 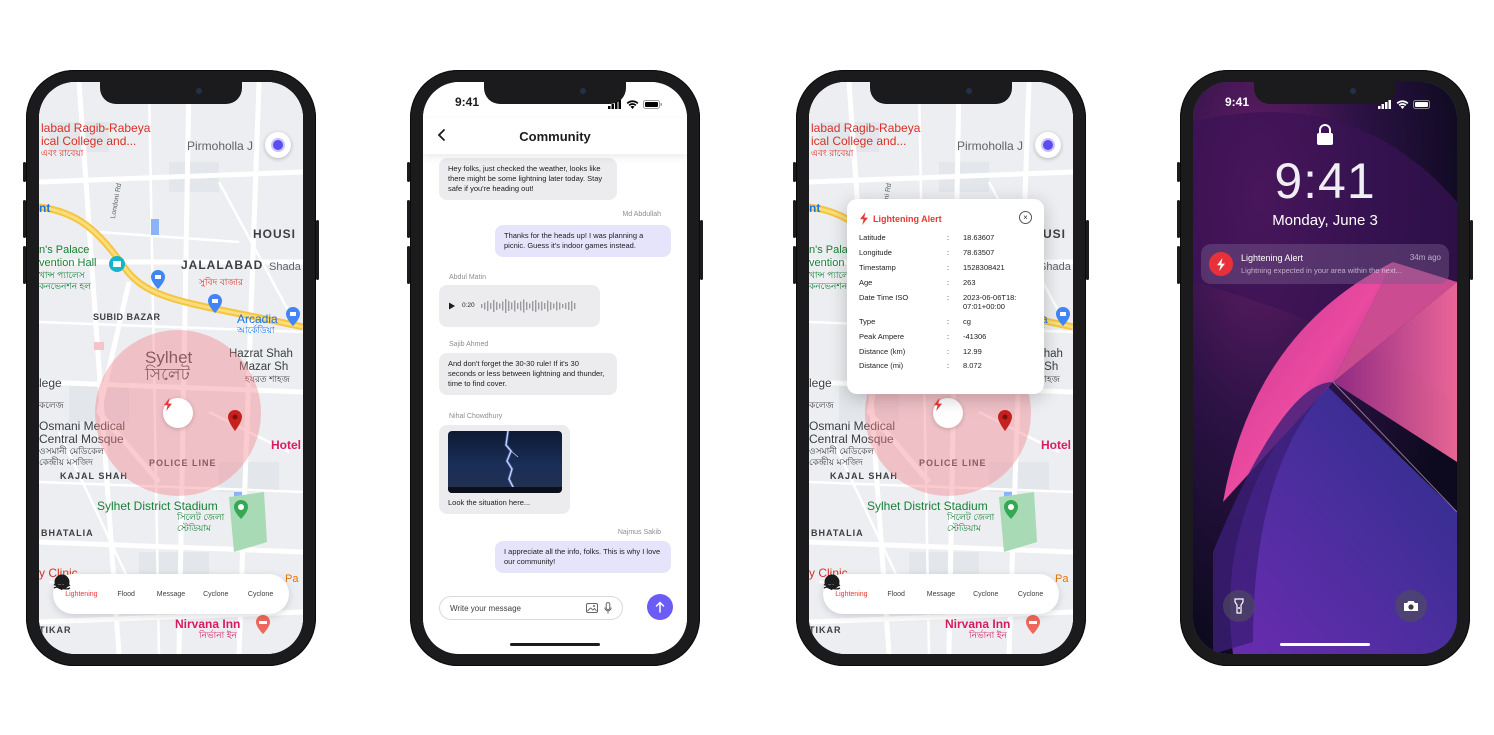 What do you see at coordinates (881, 366) in the screenshot?
I see `alert-key: Distance (mi)` at bounding box center [881, 366].